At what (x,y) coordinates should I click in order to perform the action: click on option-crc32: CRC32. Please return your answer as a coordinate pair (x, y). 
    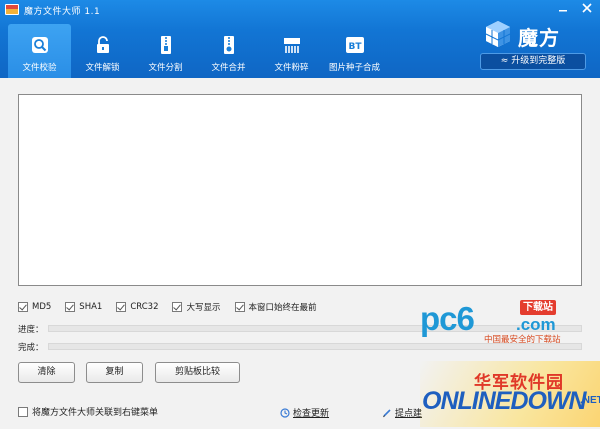
    Looking at the image, I should click on (137, 307).